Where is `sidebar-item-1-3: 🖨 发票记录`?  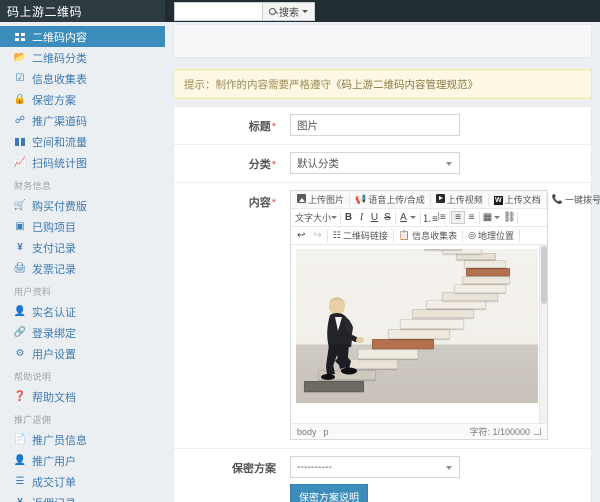 sidebar-item-1-3: 🖨 发票记录 is located at coordinates (82, 268).